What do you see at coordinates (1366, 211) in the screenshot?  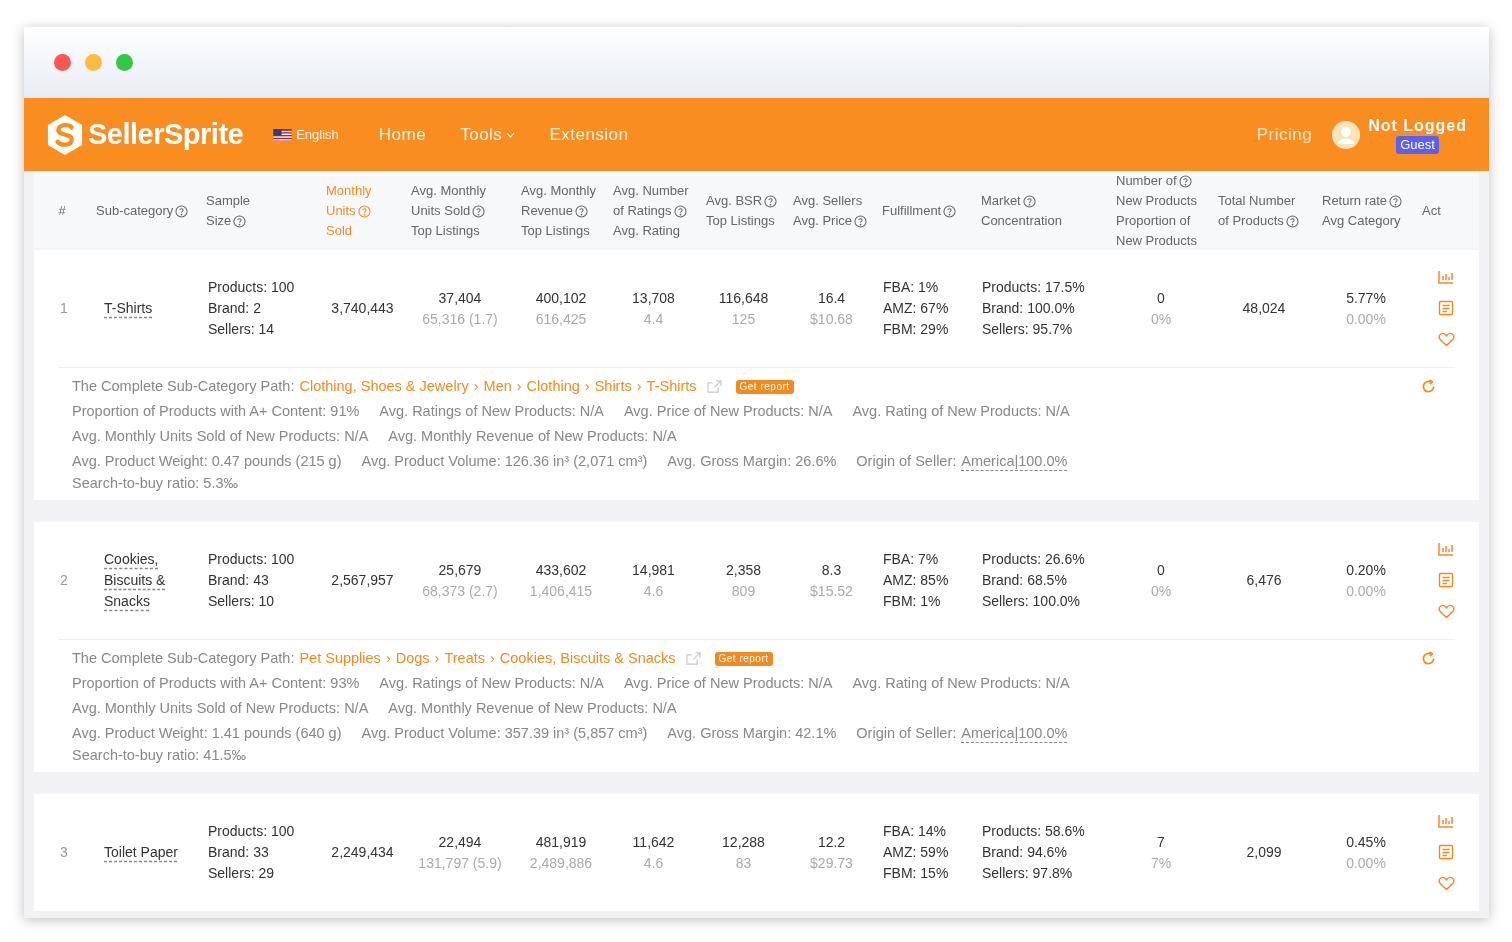 I see `column-header: Return rate Avg Category` at bounding box center [1366, 211].